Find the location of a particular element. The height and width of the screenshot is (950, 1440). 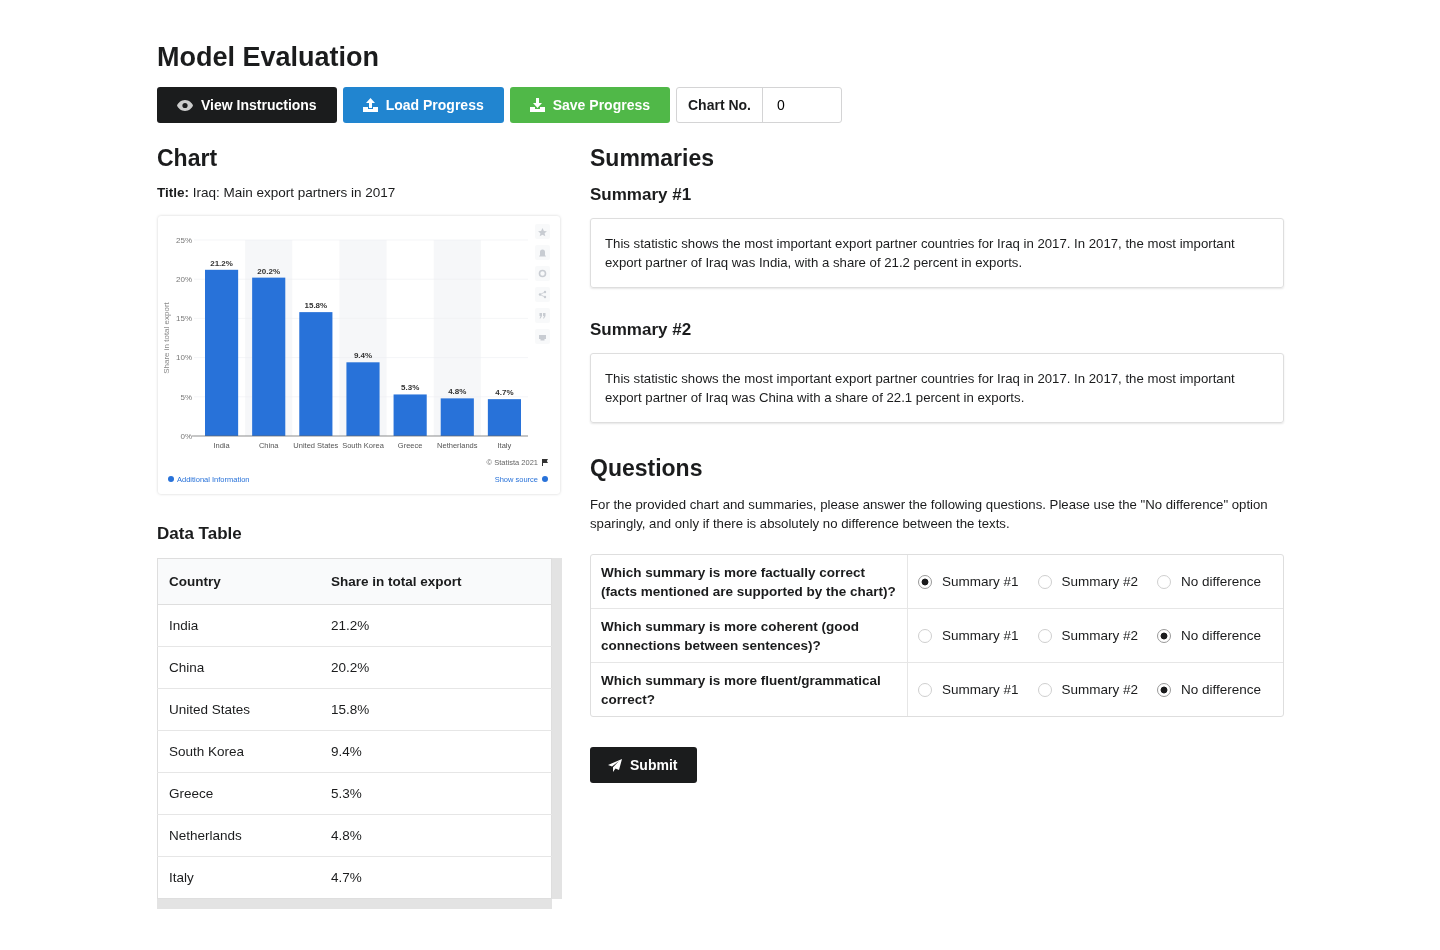

table-cell: 4.8% is located at coordinates (436, 835).